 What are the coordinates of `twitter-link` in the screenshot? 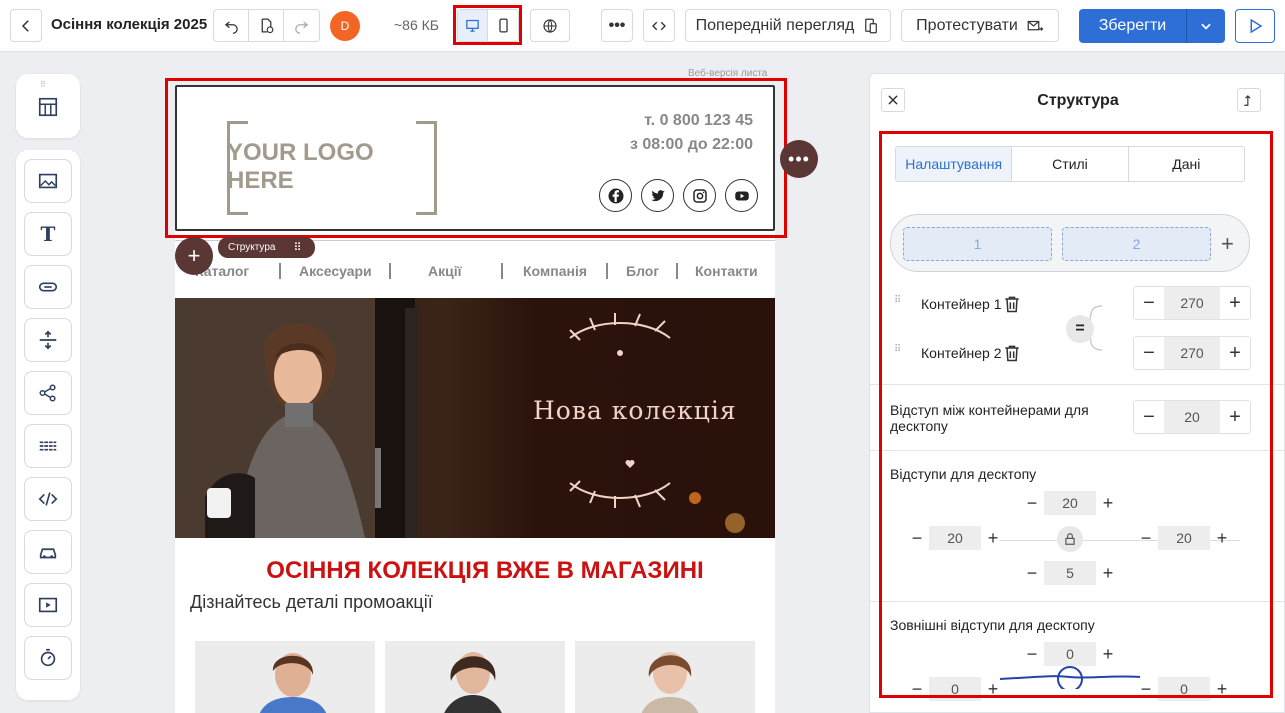 It's located at (657, 195).